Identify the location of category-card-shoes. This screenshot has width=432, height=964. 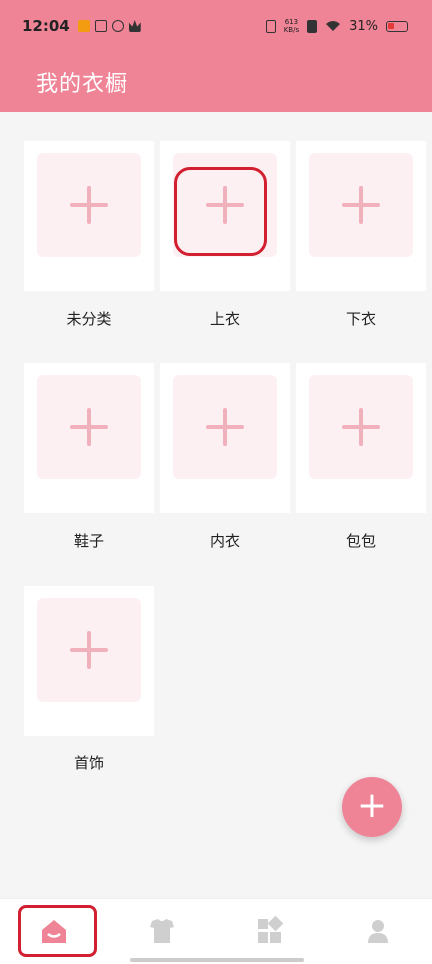
(89, 438).